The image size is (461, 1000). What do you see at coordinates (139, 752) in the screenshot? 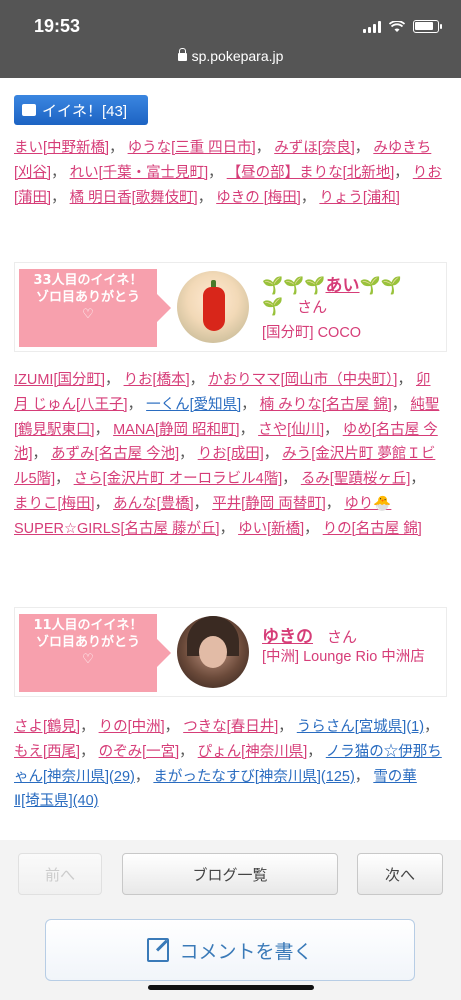
I see `liker-link: のぞみ[一宮]` at bounding box center [139, 752].